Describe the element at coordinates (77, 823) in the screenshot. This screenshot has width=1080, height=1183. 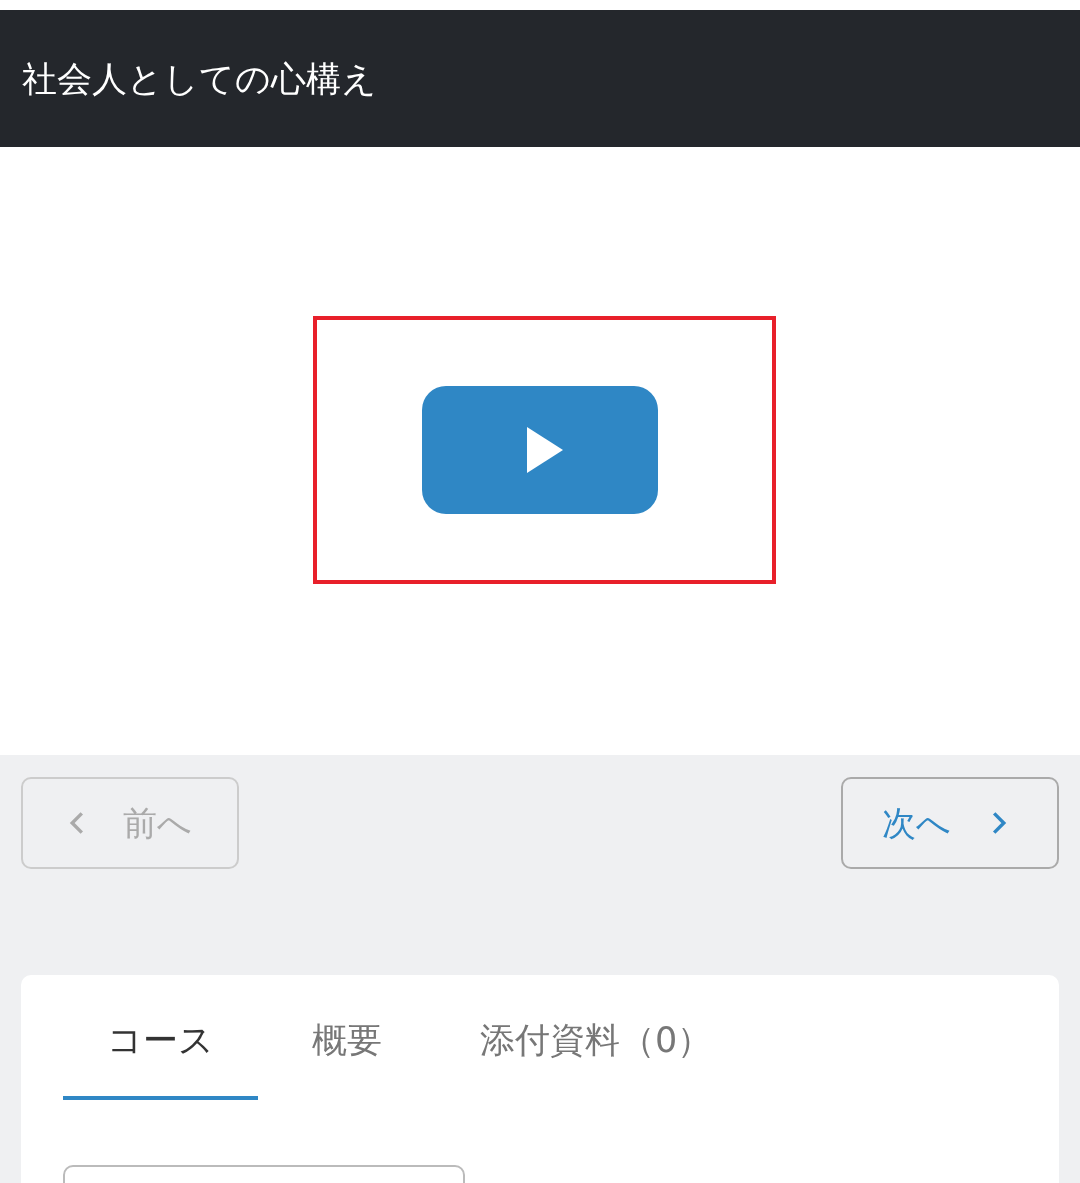
I see `chevron-left-icon` at that location.